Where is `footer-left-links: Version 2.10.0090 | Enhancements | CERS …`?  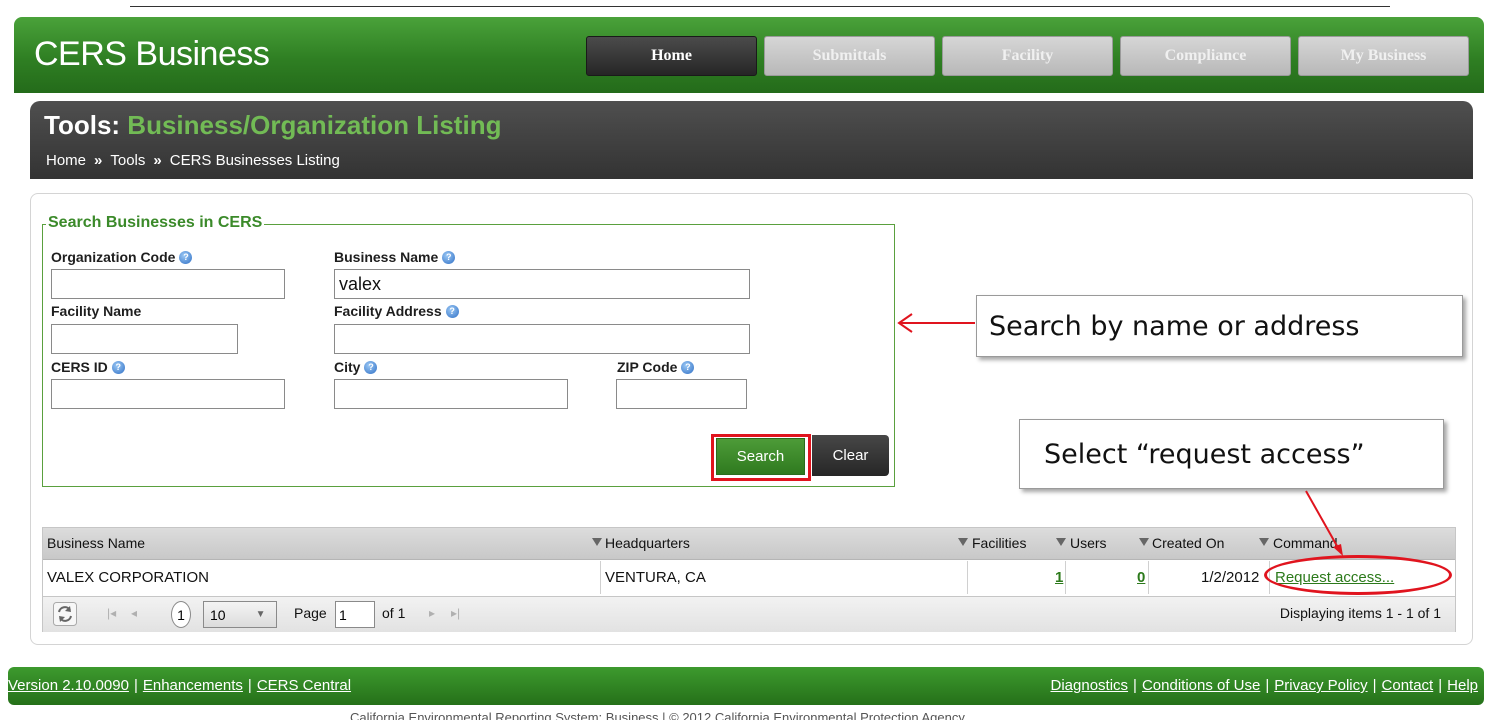
footer-left-links: Version 2.10.0090 | Enhancements | CERS … is located at coordinates (179, 685).